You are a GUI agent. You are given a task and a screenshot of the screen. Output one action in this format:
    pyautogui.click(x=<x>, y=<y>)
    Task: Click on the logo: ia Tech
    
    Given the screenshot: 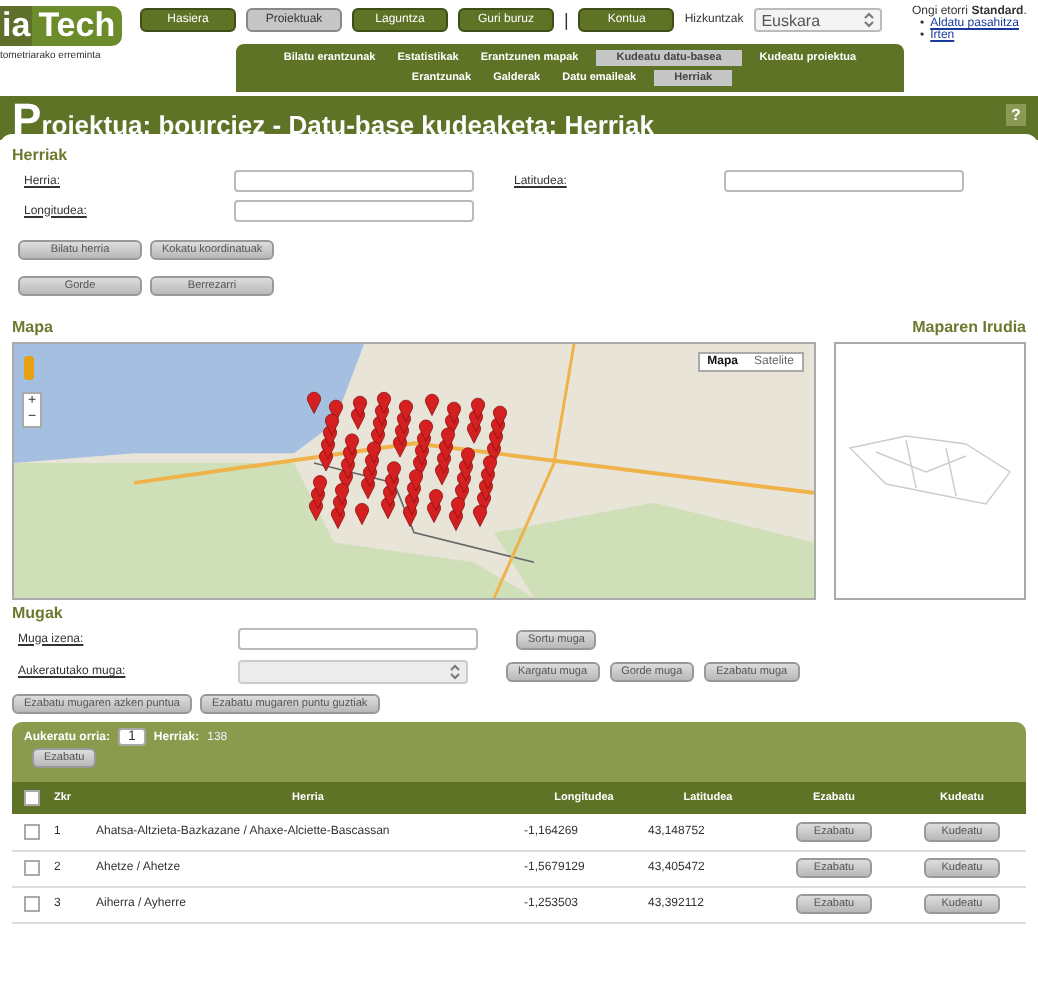 What is the action you would take?
    pyautogui.click(x=61, y=26)
    